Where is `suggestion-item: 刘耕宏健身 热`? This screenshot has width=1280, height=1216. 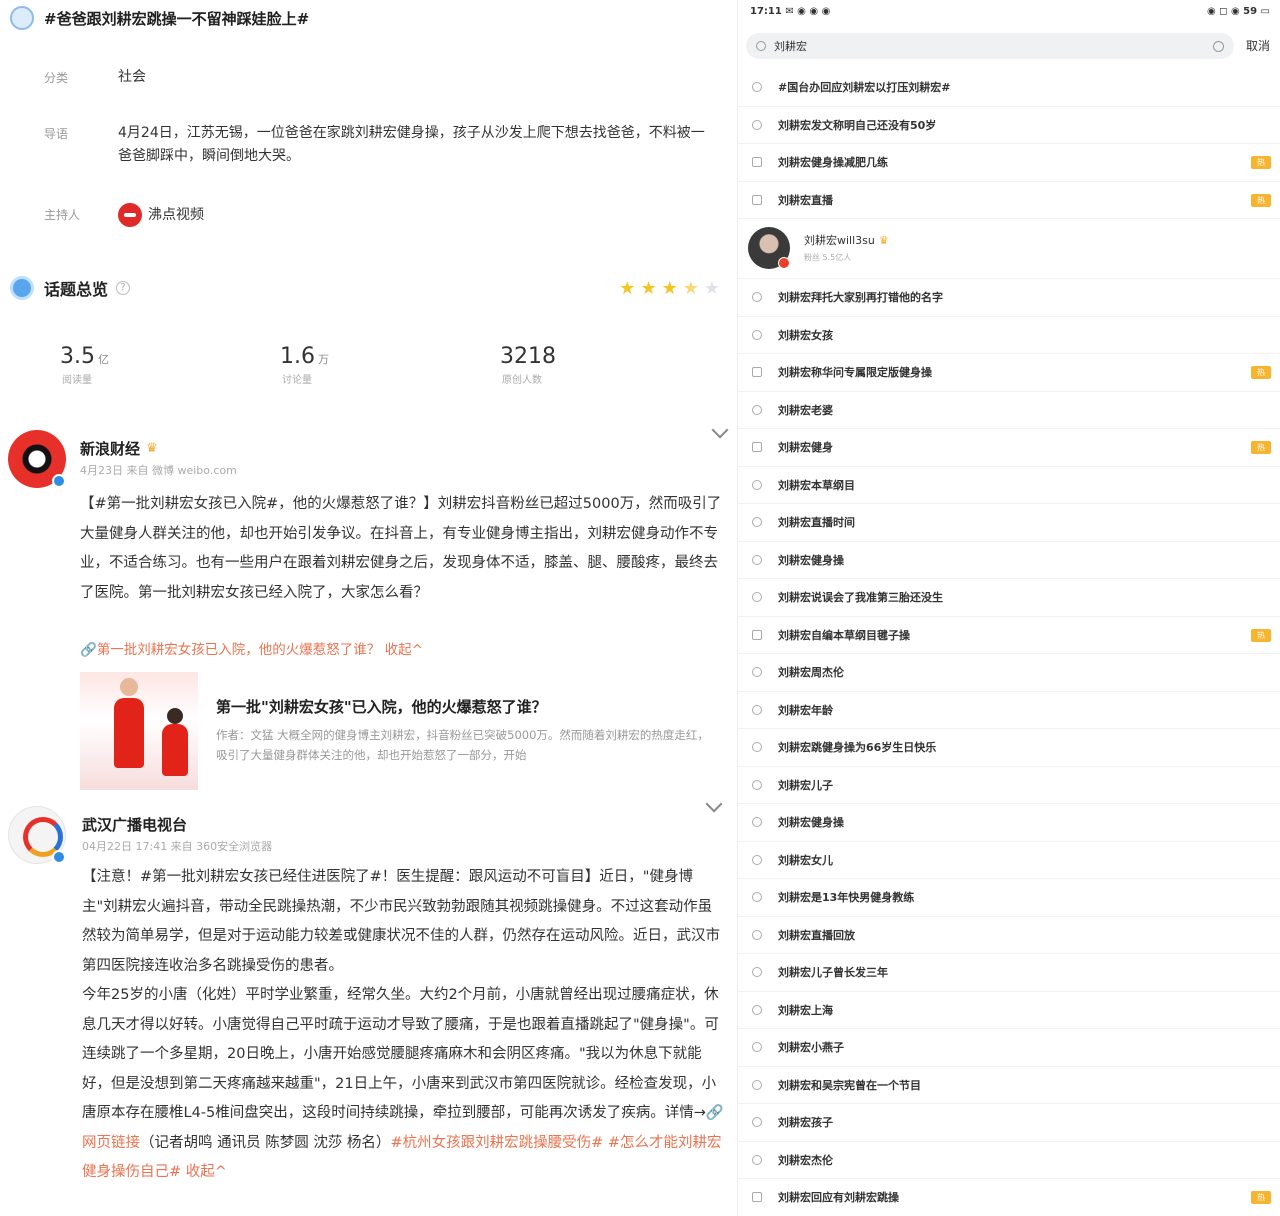 suggestion-item: 刘耕宏健身 热 is located at coordinates (1009, 448).